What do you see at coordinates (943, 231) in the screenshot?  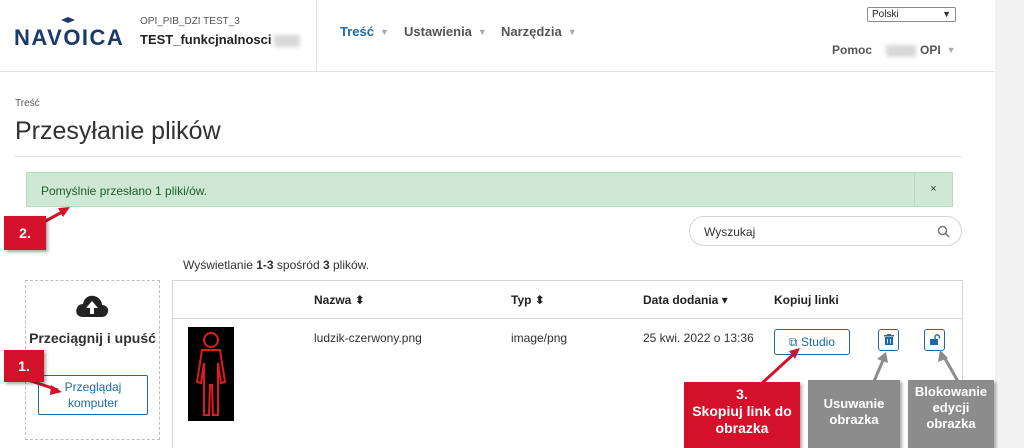 I see `search-icon` at bounding box center [943, 231].